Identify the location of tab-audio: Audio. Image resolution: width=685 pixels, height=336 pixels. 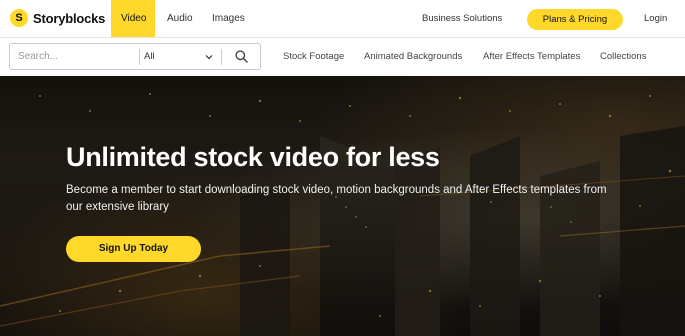
(180, 18).